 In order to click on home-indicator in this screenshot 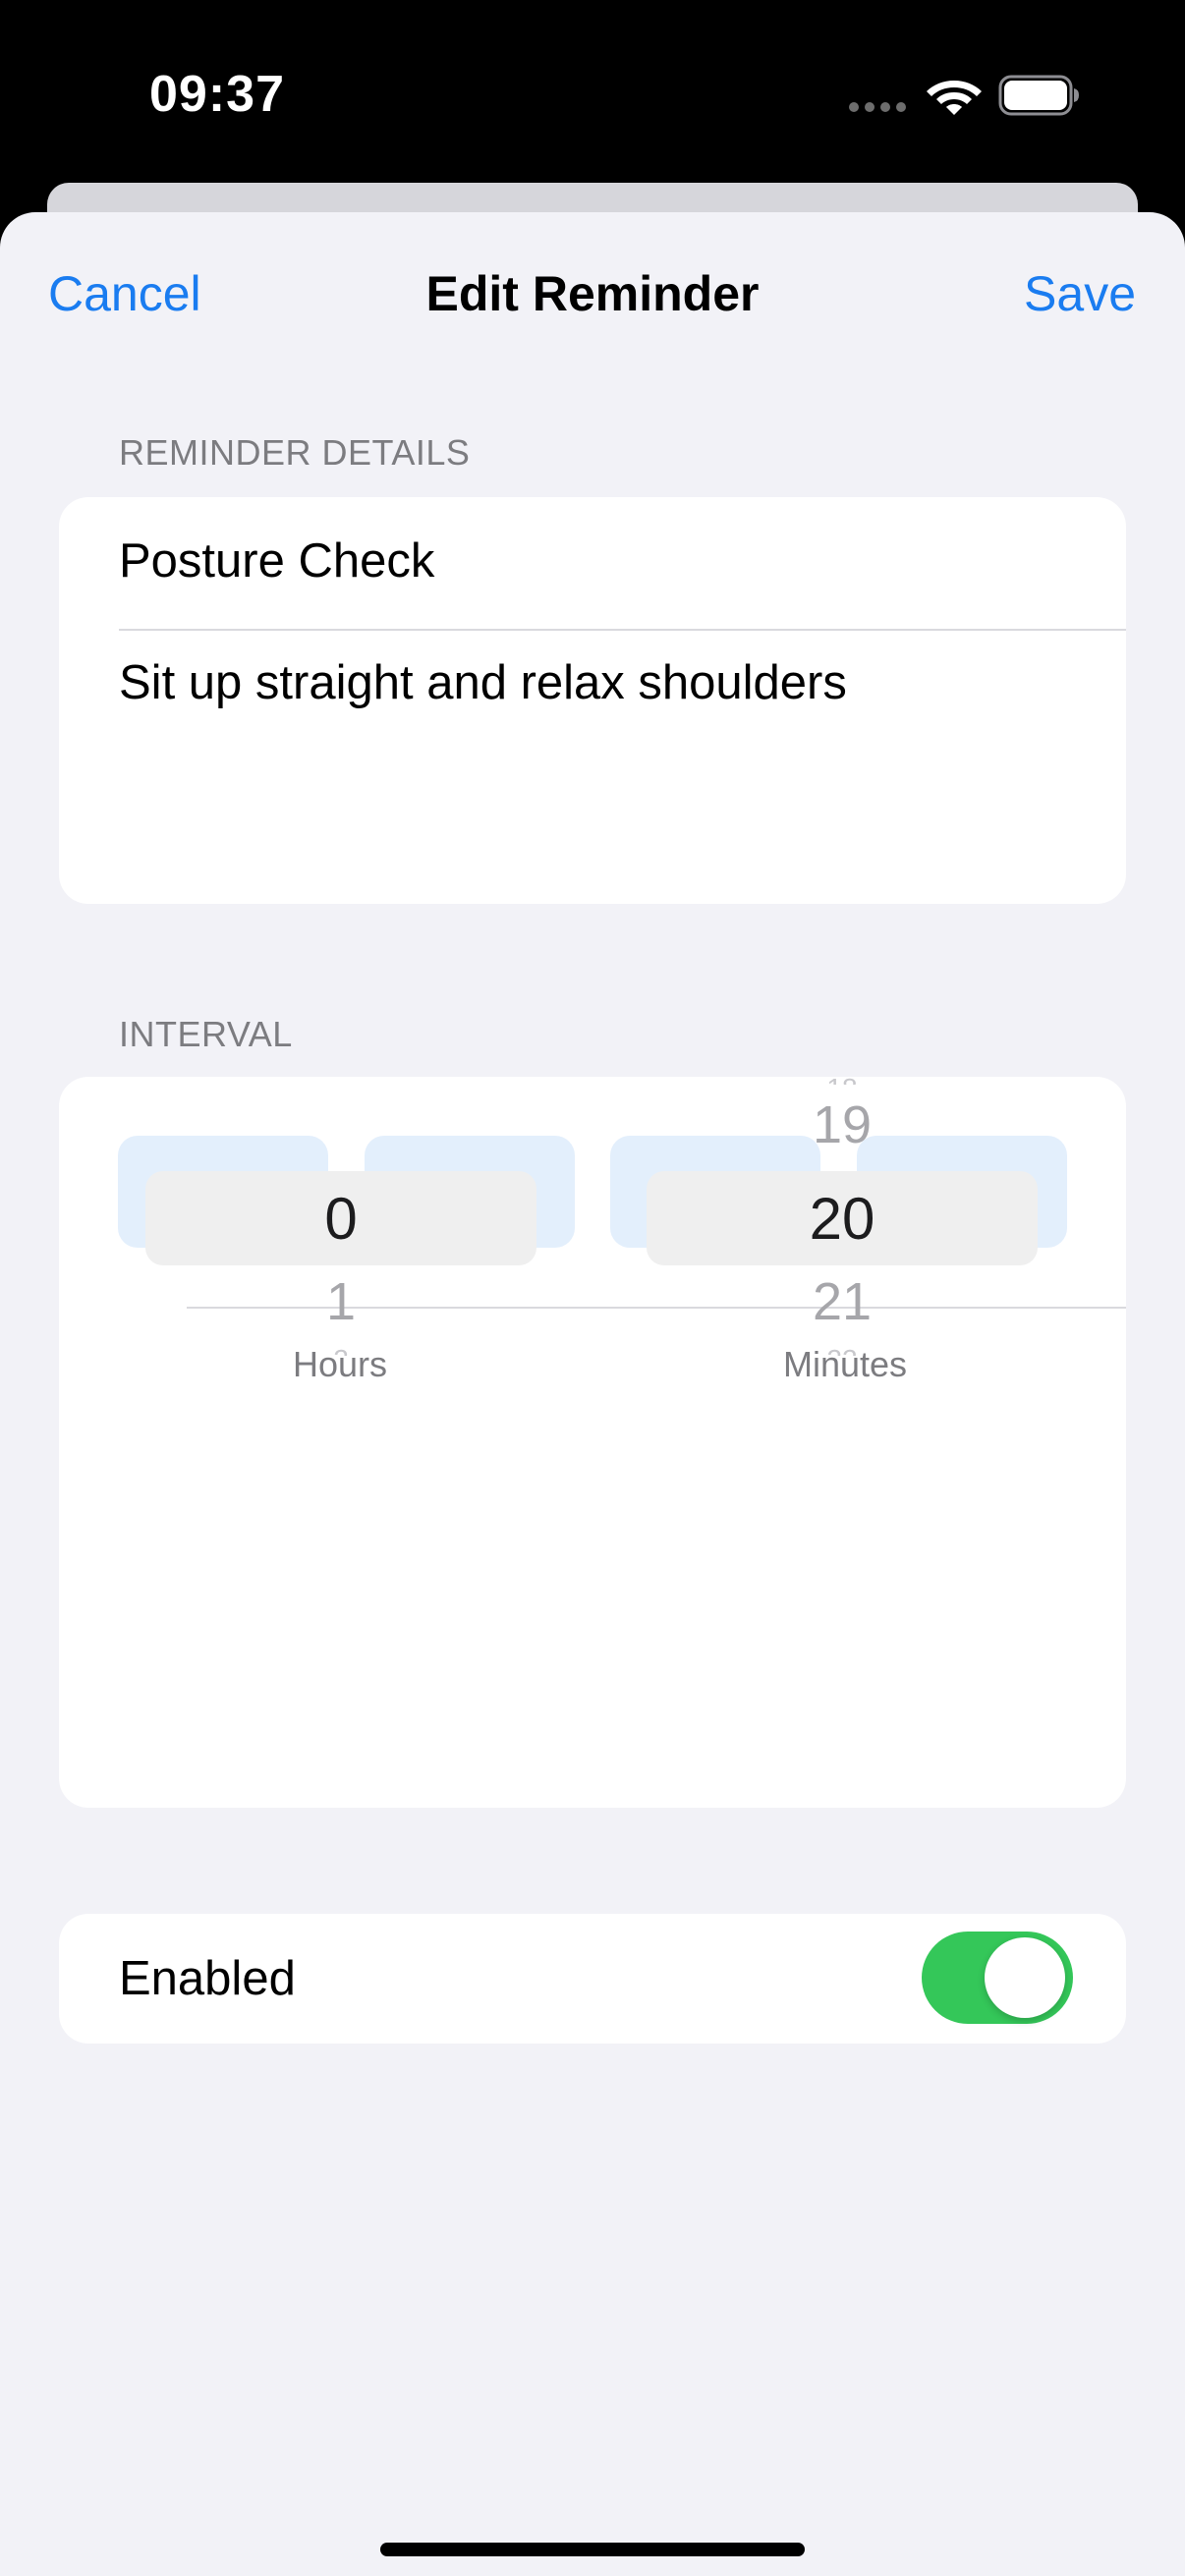, I will do `click(592, 2549)`.